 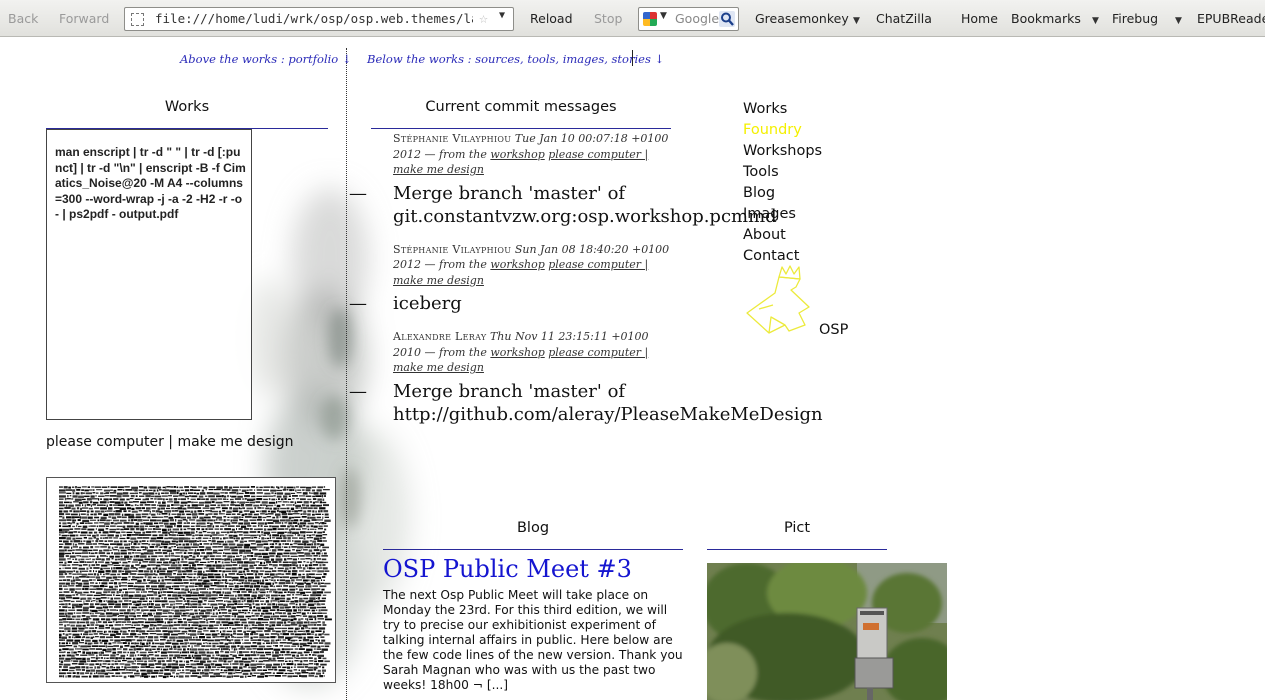 What do you see at coordinates (782, 130) in the screenshot?
I see `nav-foundry: Foundry` at bounding box center [782, 130].